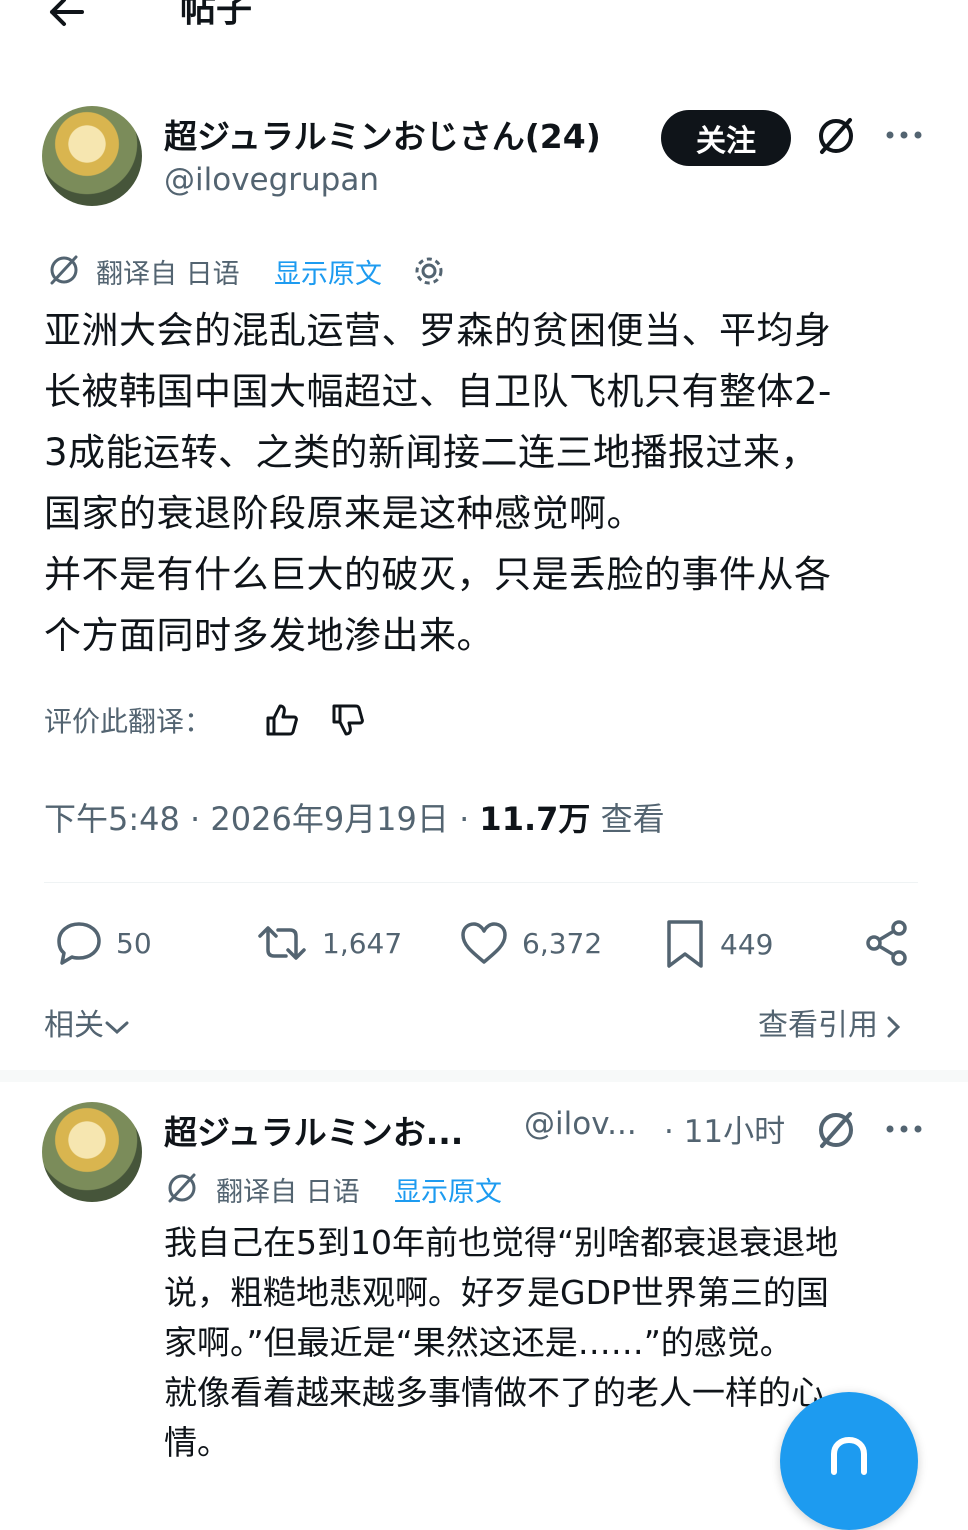  Describe the element at coordinates (535, 819) in the screenshot. I see `view-count: 11.7万` at that location.